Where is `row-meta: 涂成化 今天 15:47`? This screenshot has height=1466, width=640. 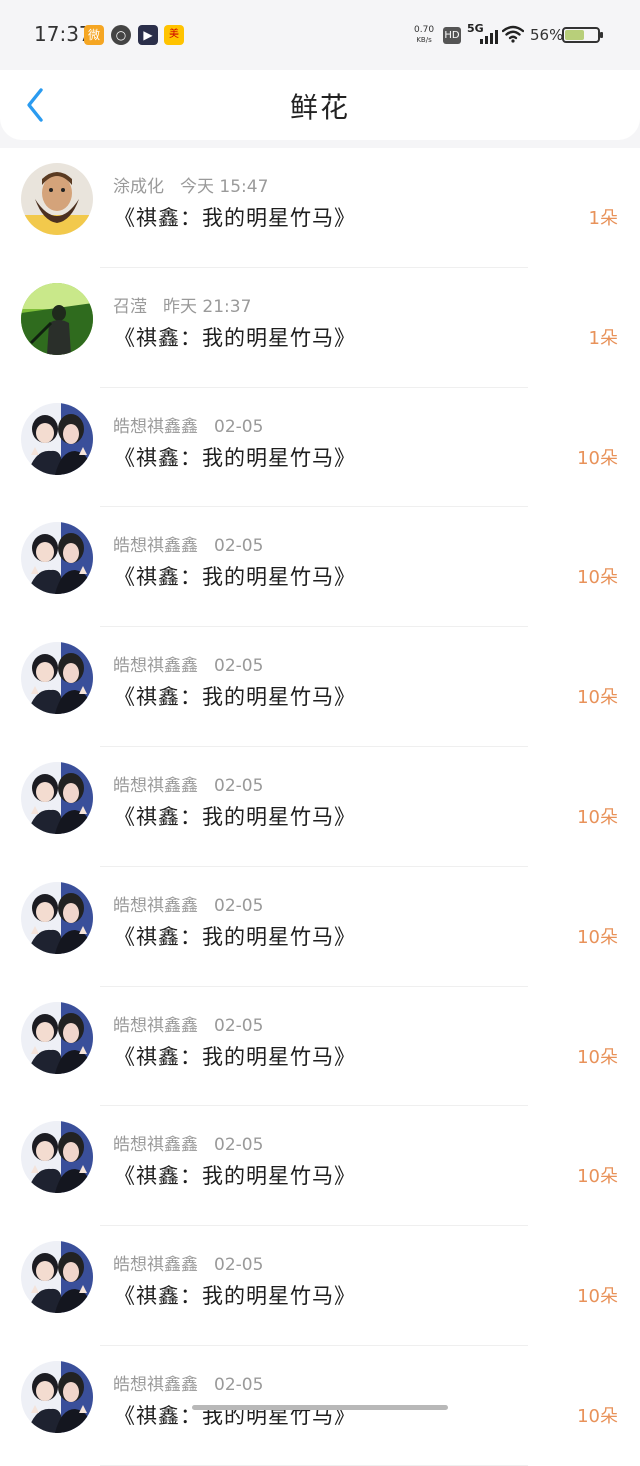 row-meta: 涂成化 今天 15:47 is located at coordinates (190, 184).